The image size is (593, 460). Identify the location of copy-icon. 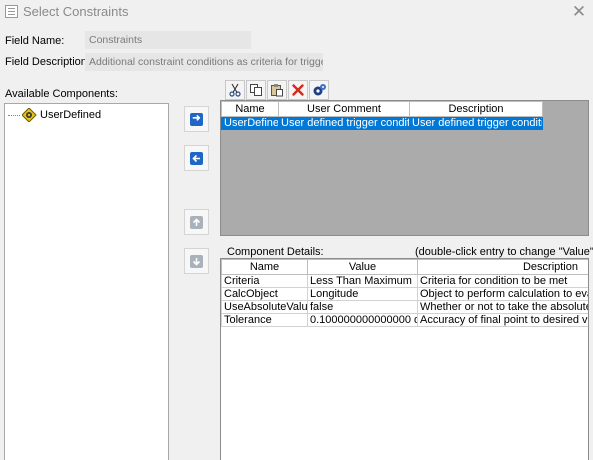
(256, 90).